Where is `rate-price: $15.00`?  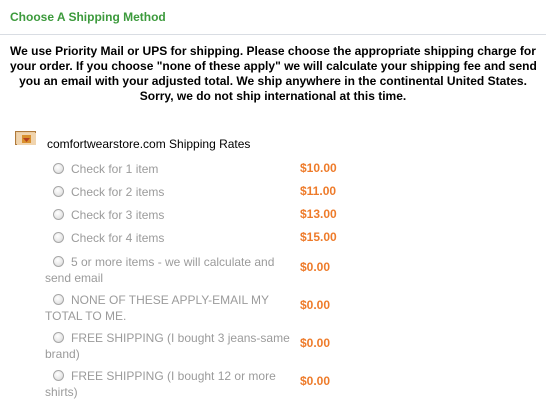
rate-price: $15.00 is located at coordinates (318, 237).